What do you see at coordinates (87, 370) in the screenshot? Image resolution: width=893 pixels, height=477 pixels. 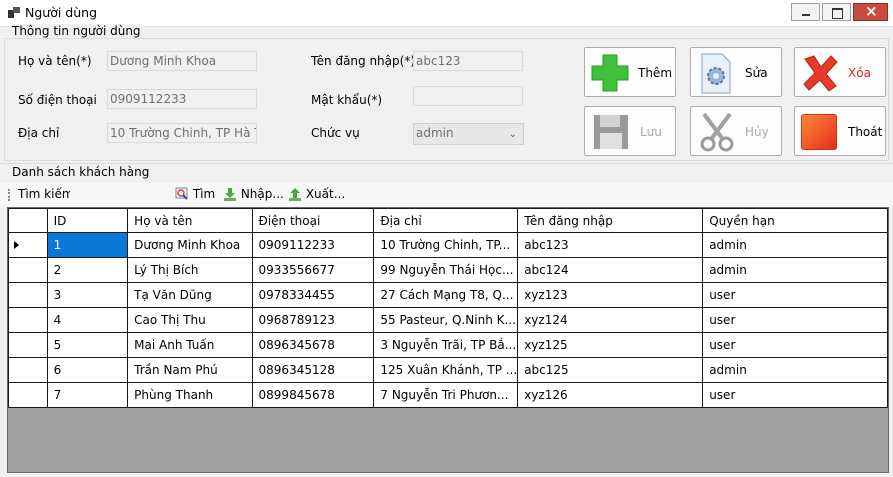 I see `cell-id: 6` at bounding box center [87, 370].